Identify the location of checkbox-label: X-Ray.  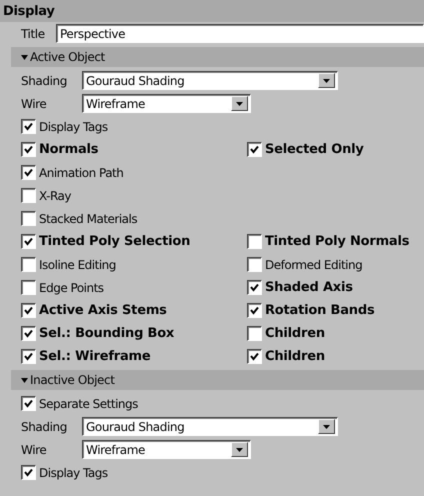
(55, 195).